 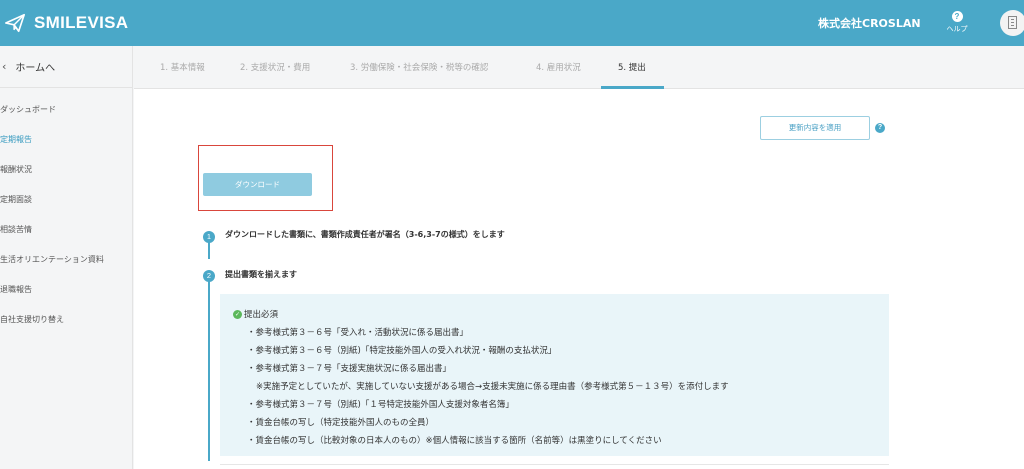 What do you see at coordinates (16, 139) in the screenshot?
I see `sidebar-item-periodic-report: 定期報告` at bounding box center [16, 139].